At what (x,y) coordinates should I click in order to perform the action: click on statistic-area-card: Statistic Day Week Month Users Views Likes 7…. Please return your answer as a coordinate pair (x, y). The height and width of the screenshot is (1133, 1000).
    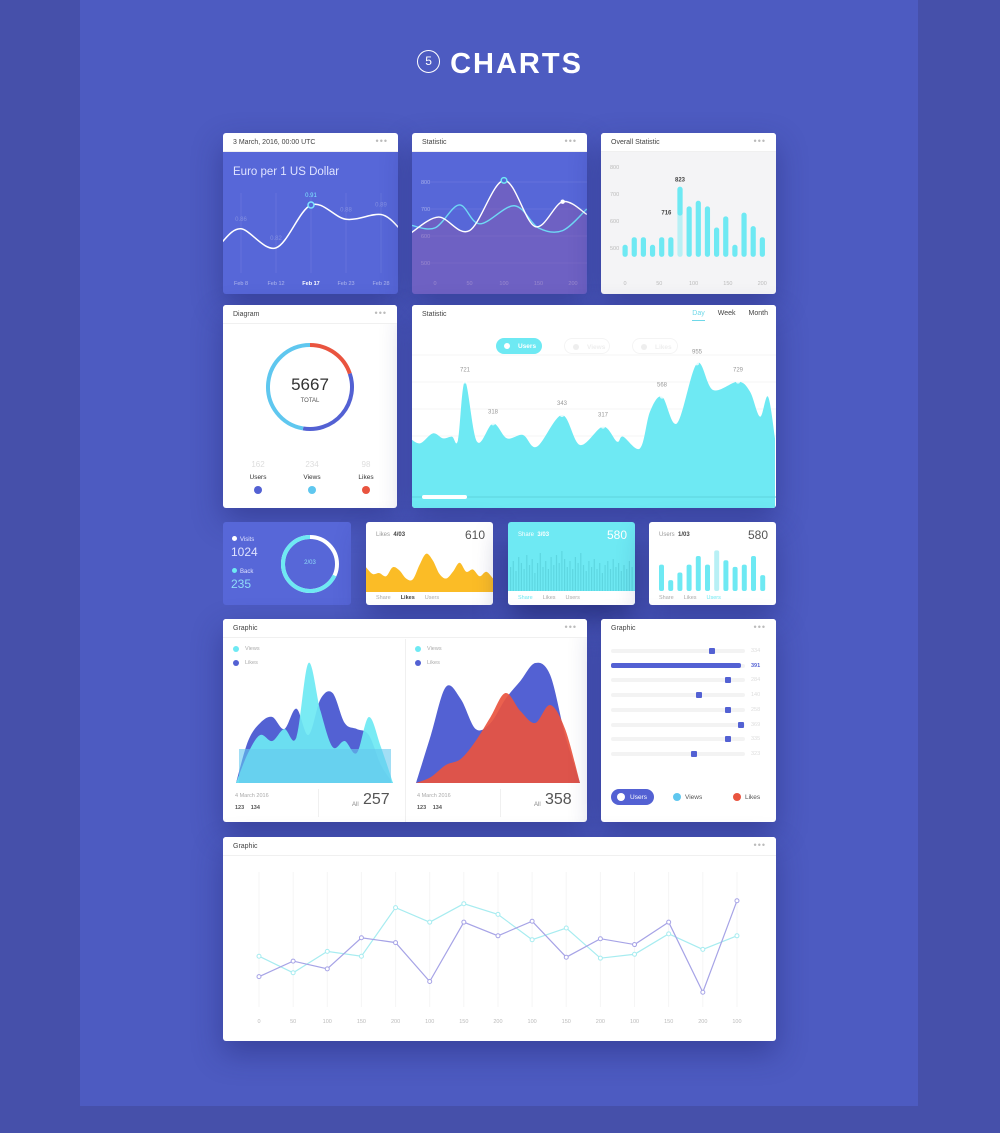
    Looking at the image, I should click on (594, 406).